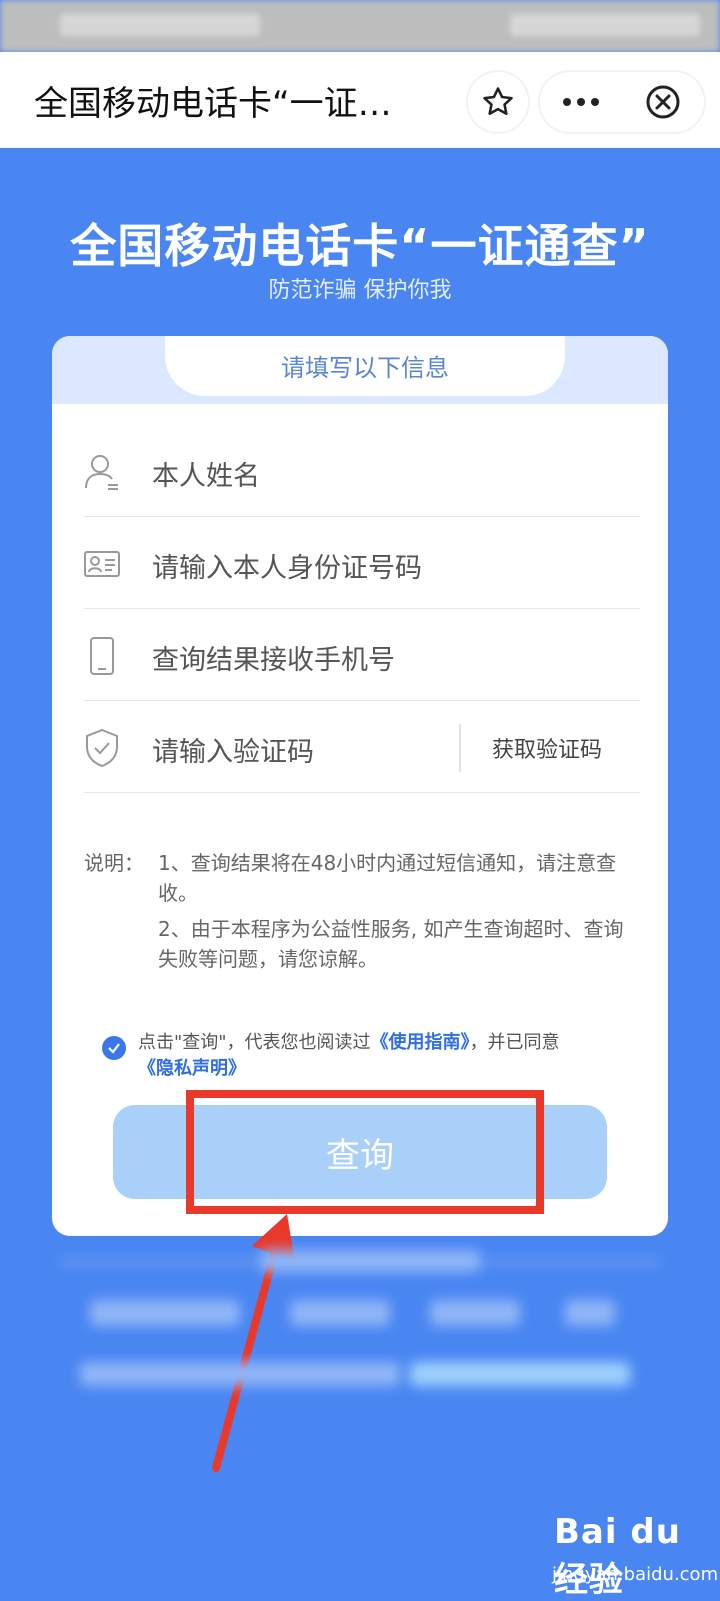 Image resolution: width=720 pixels, height=1601 pixels. I want to click on verification-code-field: 请输入验证码 获取验证码, so click(362, 746).